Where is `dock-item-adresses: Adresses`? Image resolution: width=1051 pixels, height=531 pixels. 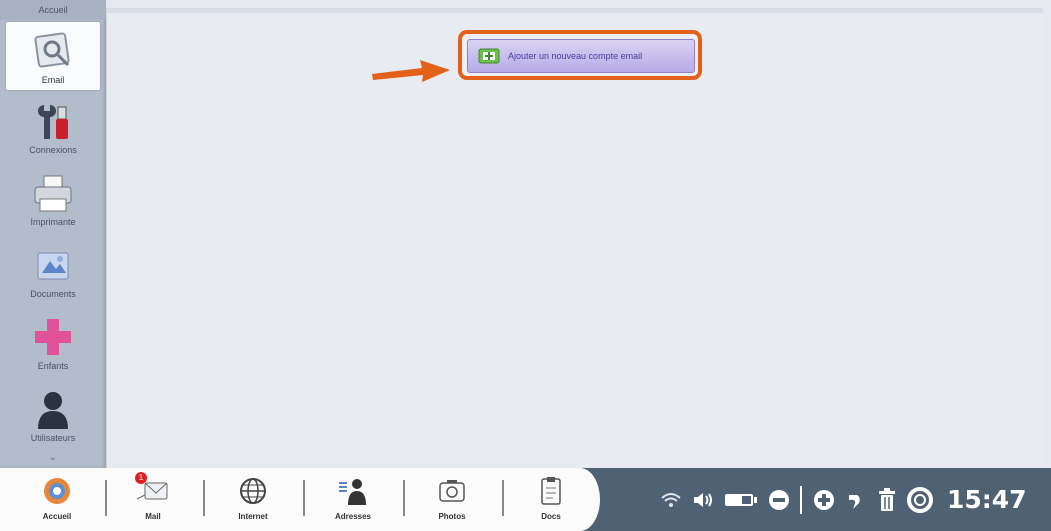
dock-item-adresses: Adresses is located at coordinates (353, 500).